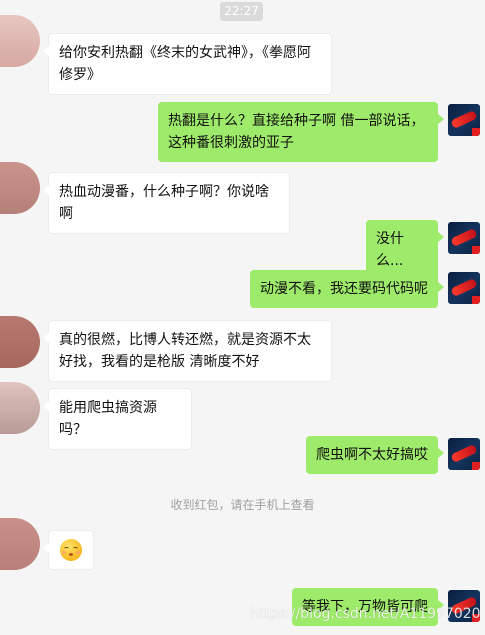 Image resolution: width=485 pixels, height=635 pixels. Describe the element at coordinates (71, 550) in the screenshot. I see `kissing-face-emoji-icon` at that location.